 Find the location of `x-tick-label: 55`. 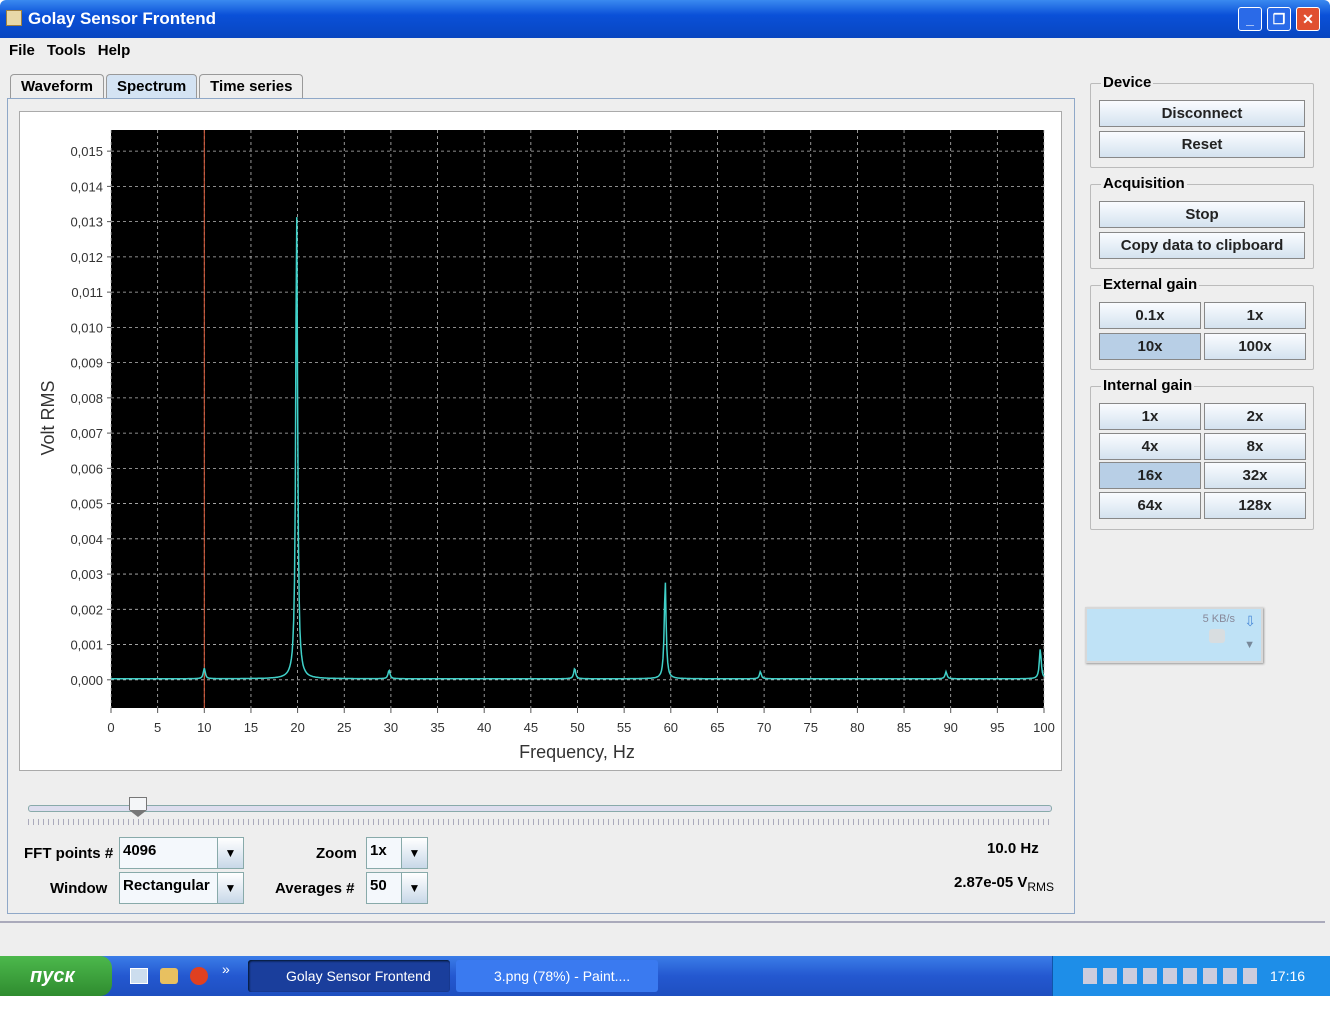

x-tick-label: 55 is located at coordinates (624, 727).